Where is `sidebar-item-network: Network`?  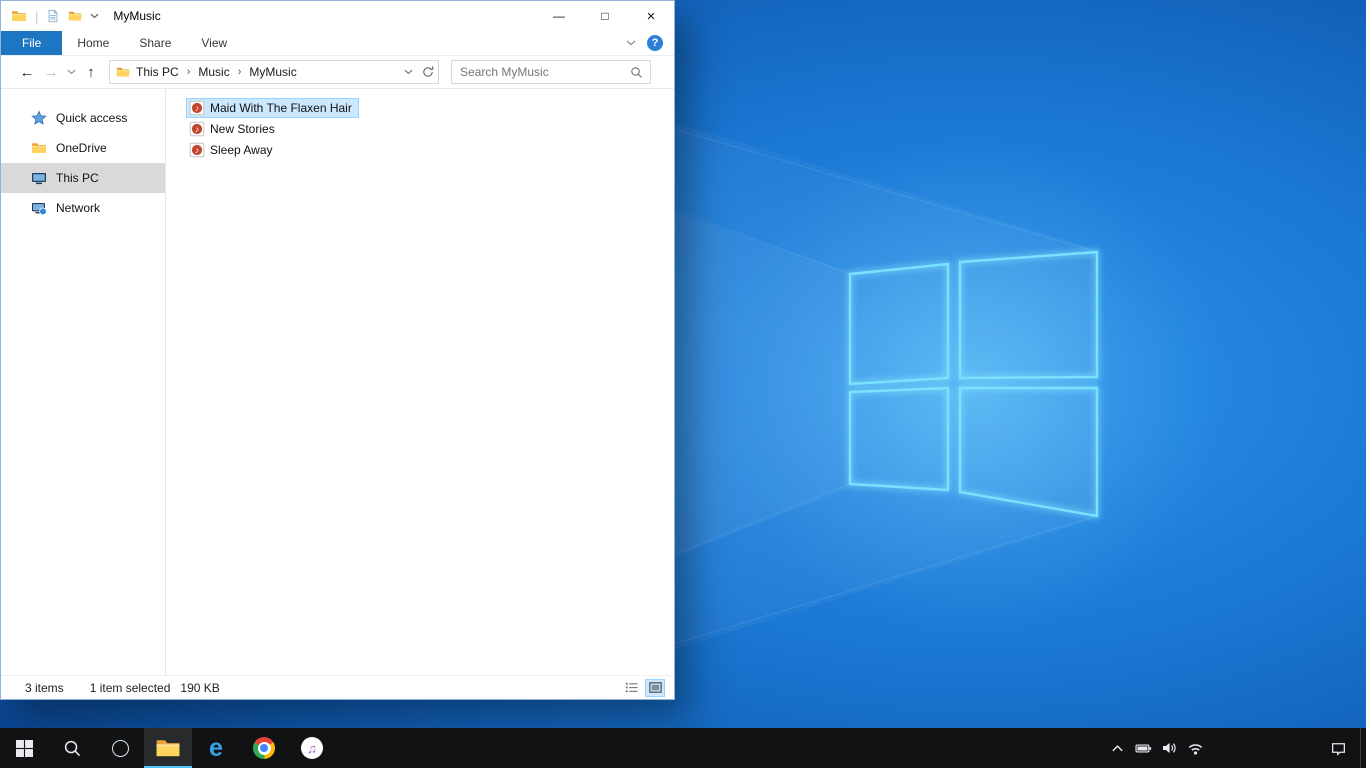 sidebar-item-network: Network is located at coordinates (83, 208).